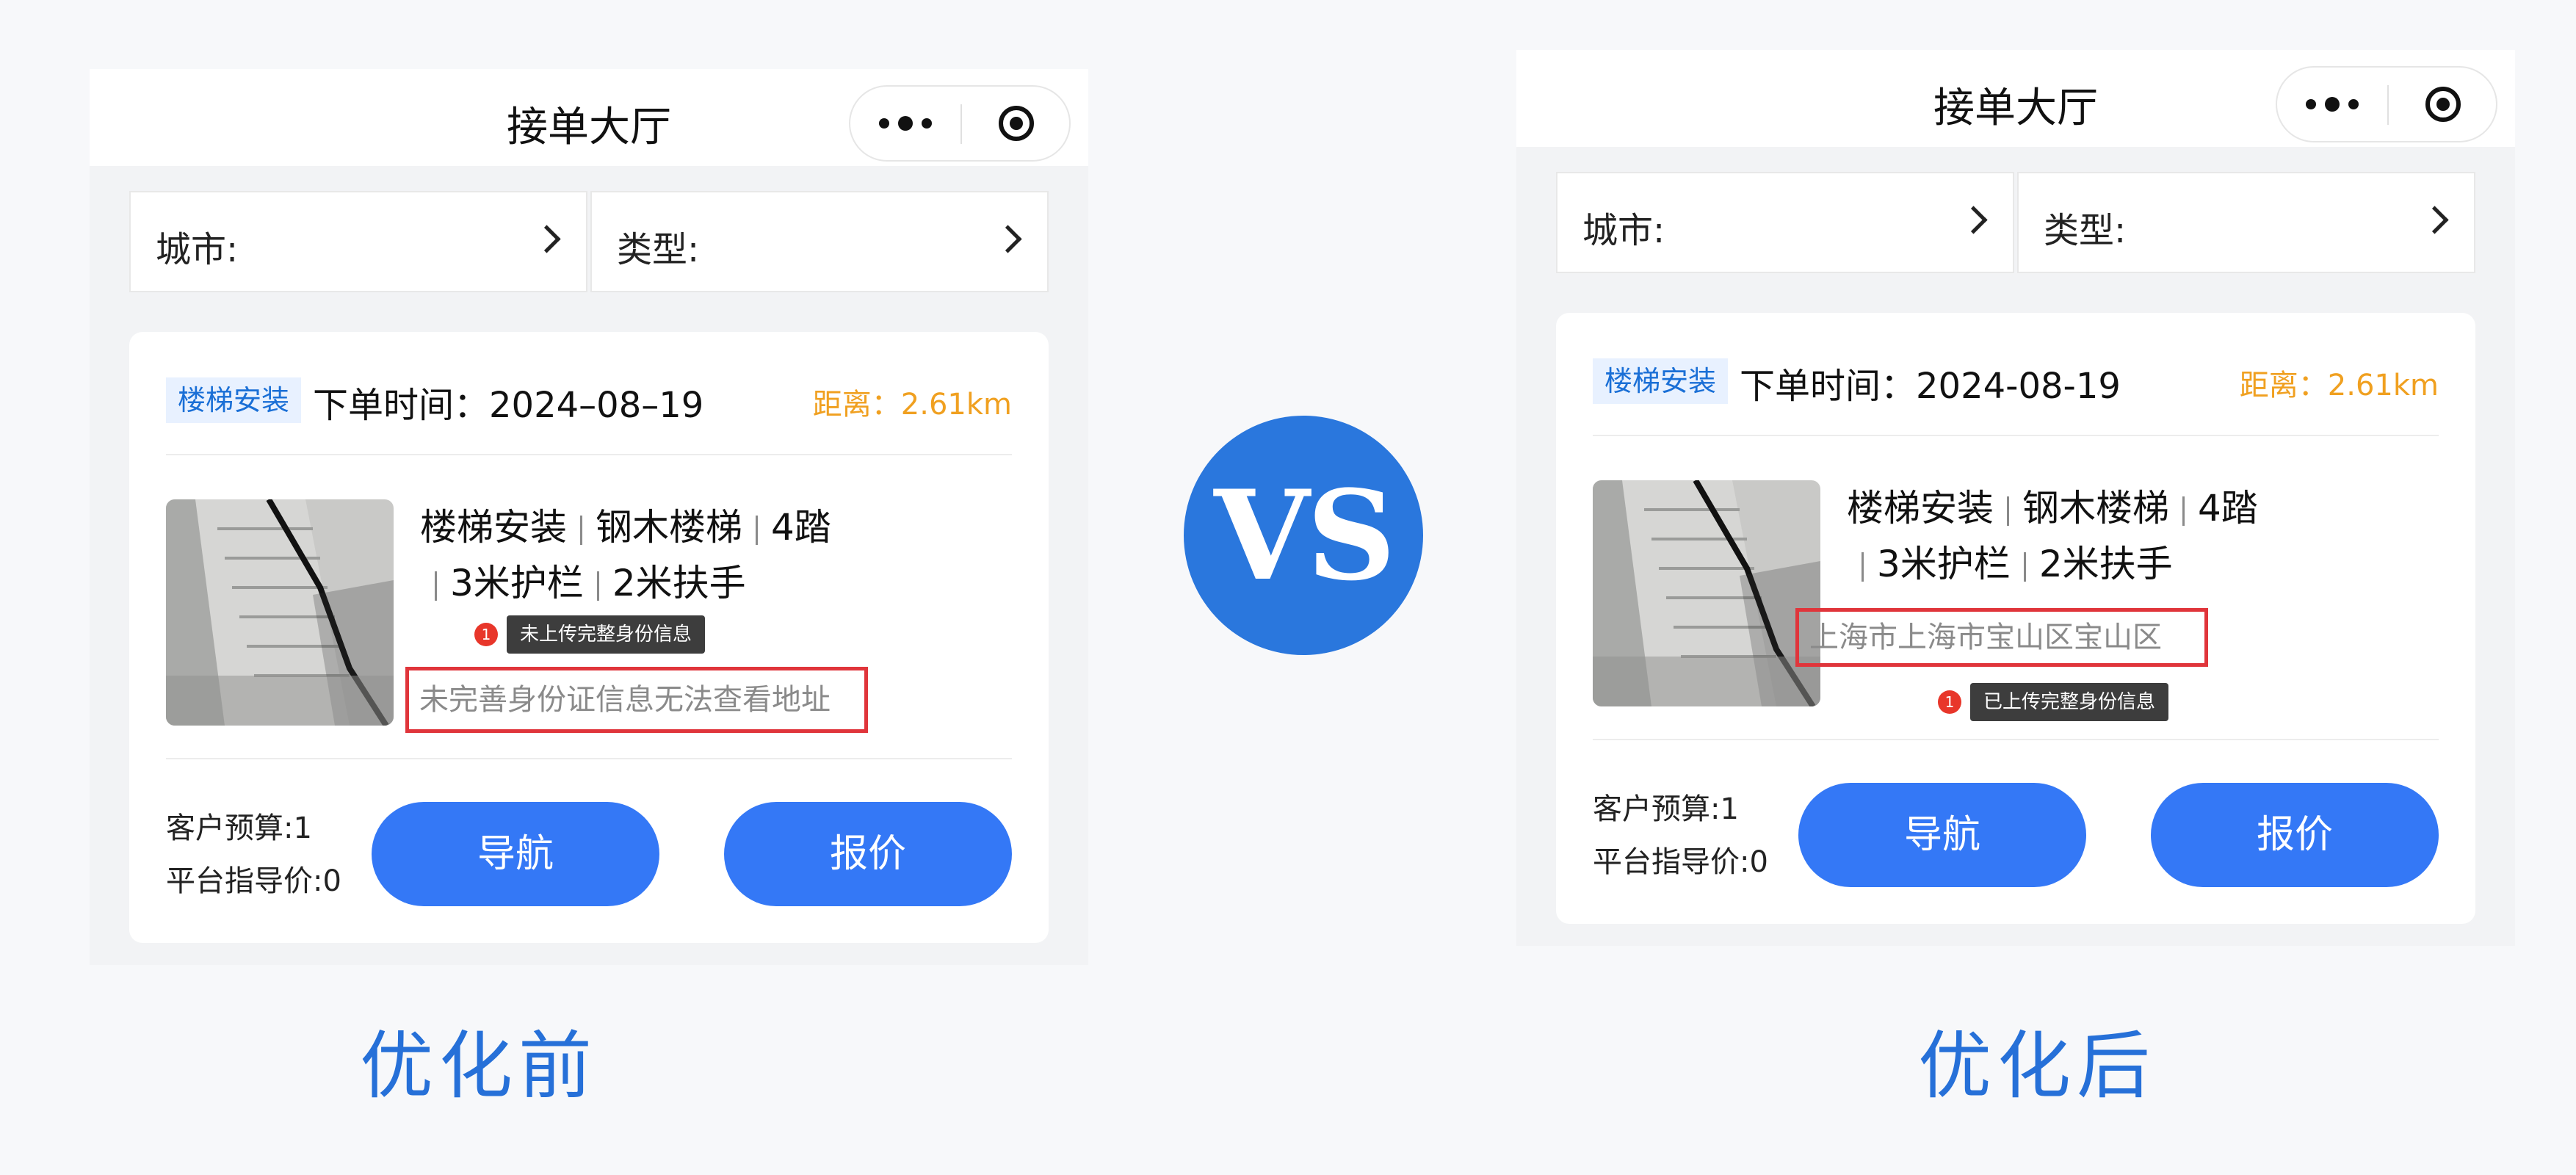  I want to click on verification-tooltip: 1 已上传完整身份信息, so click(2053, 702).